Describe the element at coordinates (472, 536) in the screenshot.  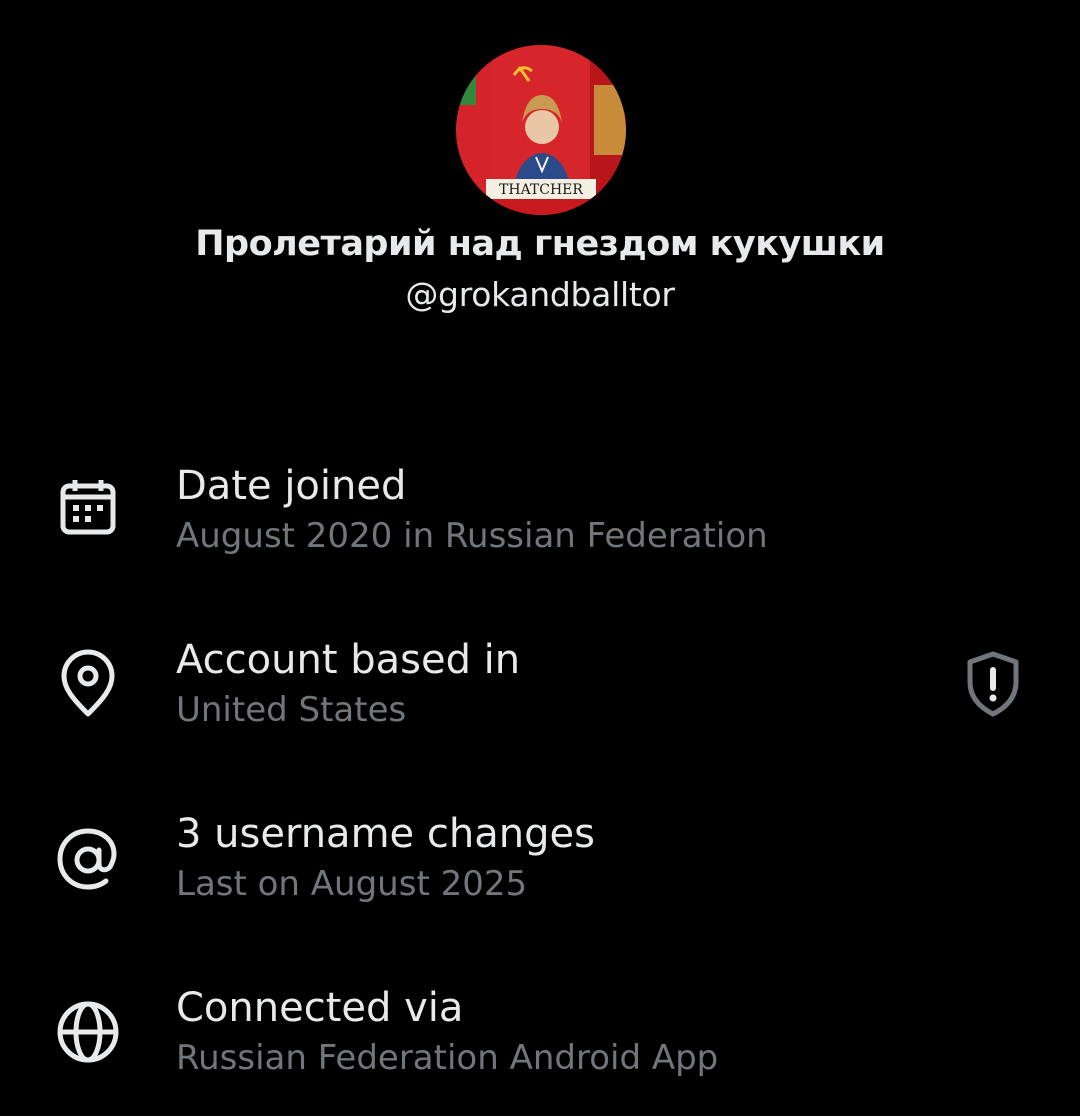
I see `date-joined-value: August 2020 in Russian Federation` at that location.